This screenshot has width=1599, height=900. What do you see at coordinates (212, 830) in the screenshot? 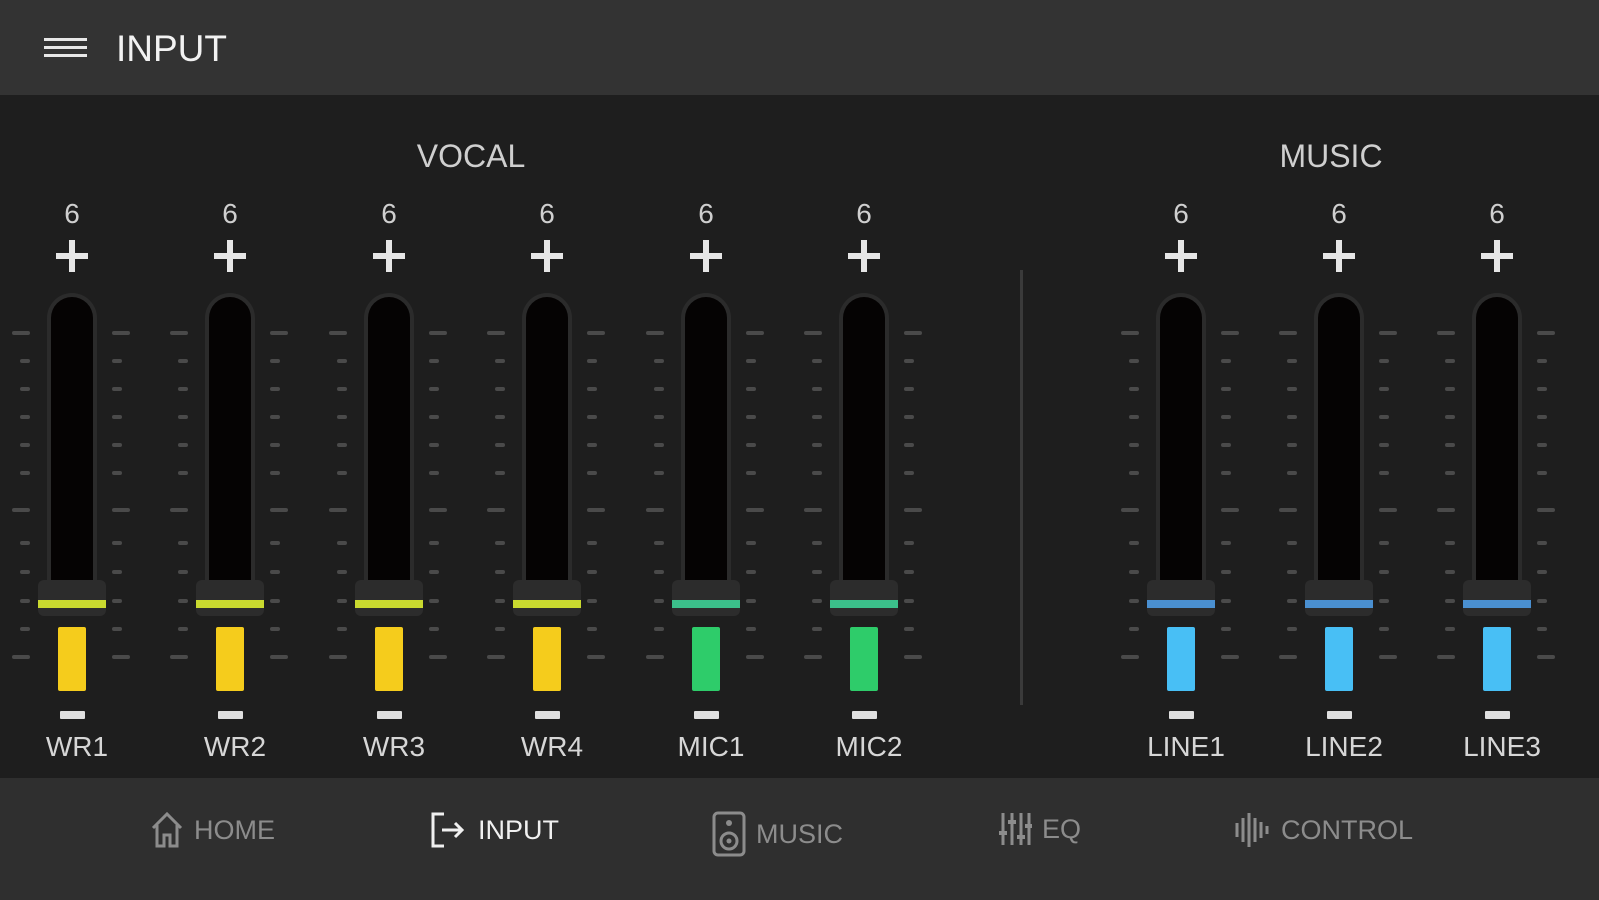
I see `nav-item-home: HOME` at bounding box center [212, 830].